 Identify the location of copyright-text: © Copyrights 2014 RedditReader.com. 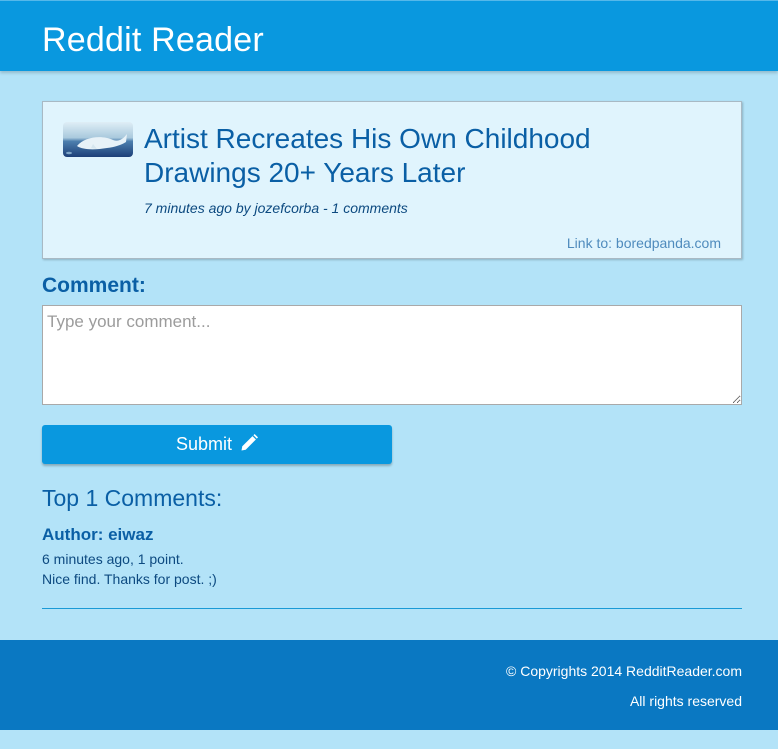
(624, 671).